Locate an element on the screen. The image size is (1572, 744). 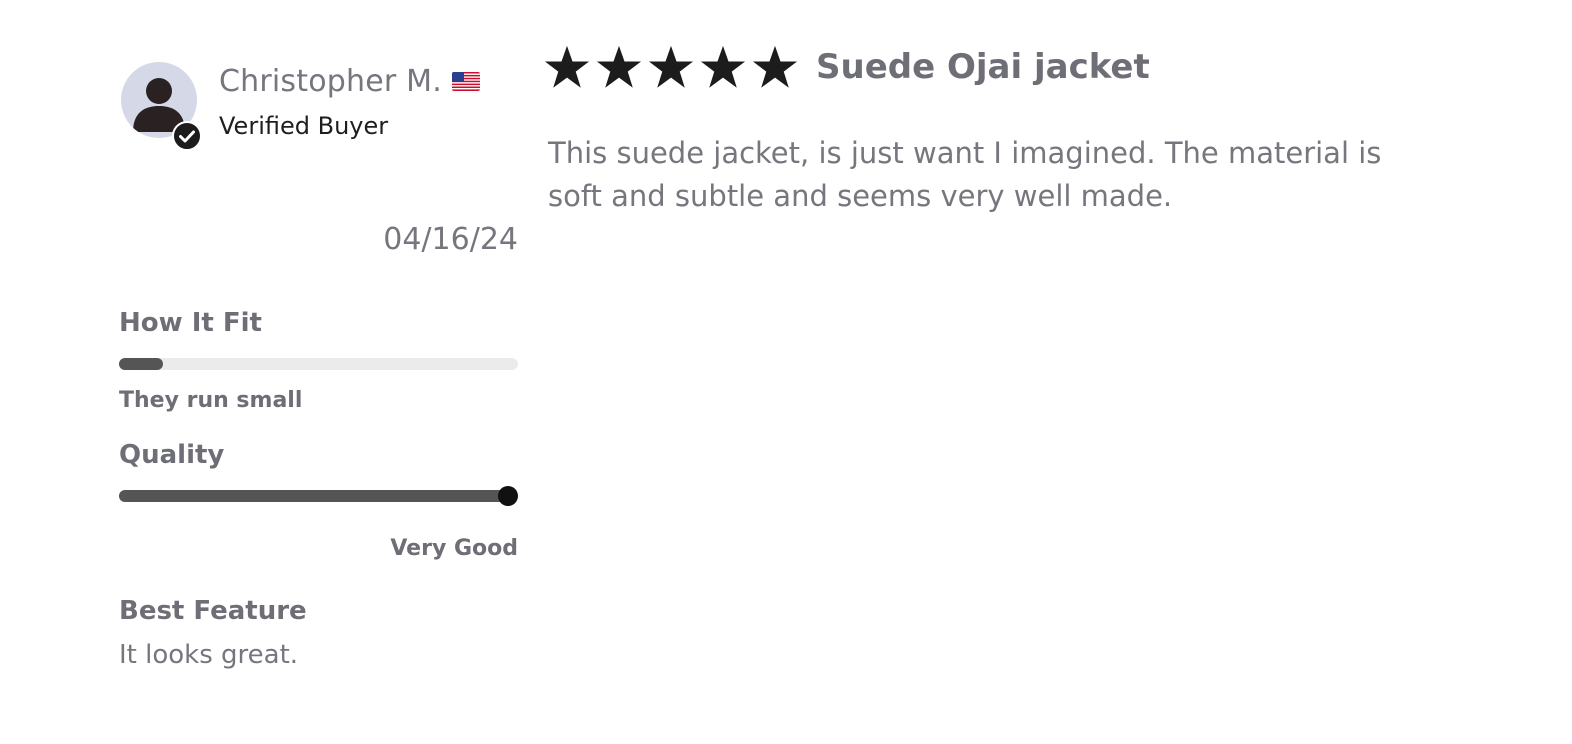
reviewer-name-row: Christopher M. is located at coordinates (349, 81).